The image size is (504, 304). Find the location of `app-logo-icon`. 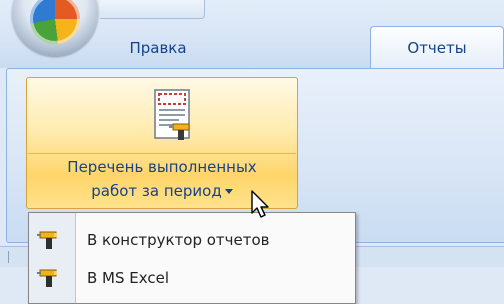

app-logo-icon is located at coordinates (55, 22).